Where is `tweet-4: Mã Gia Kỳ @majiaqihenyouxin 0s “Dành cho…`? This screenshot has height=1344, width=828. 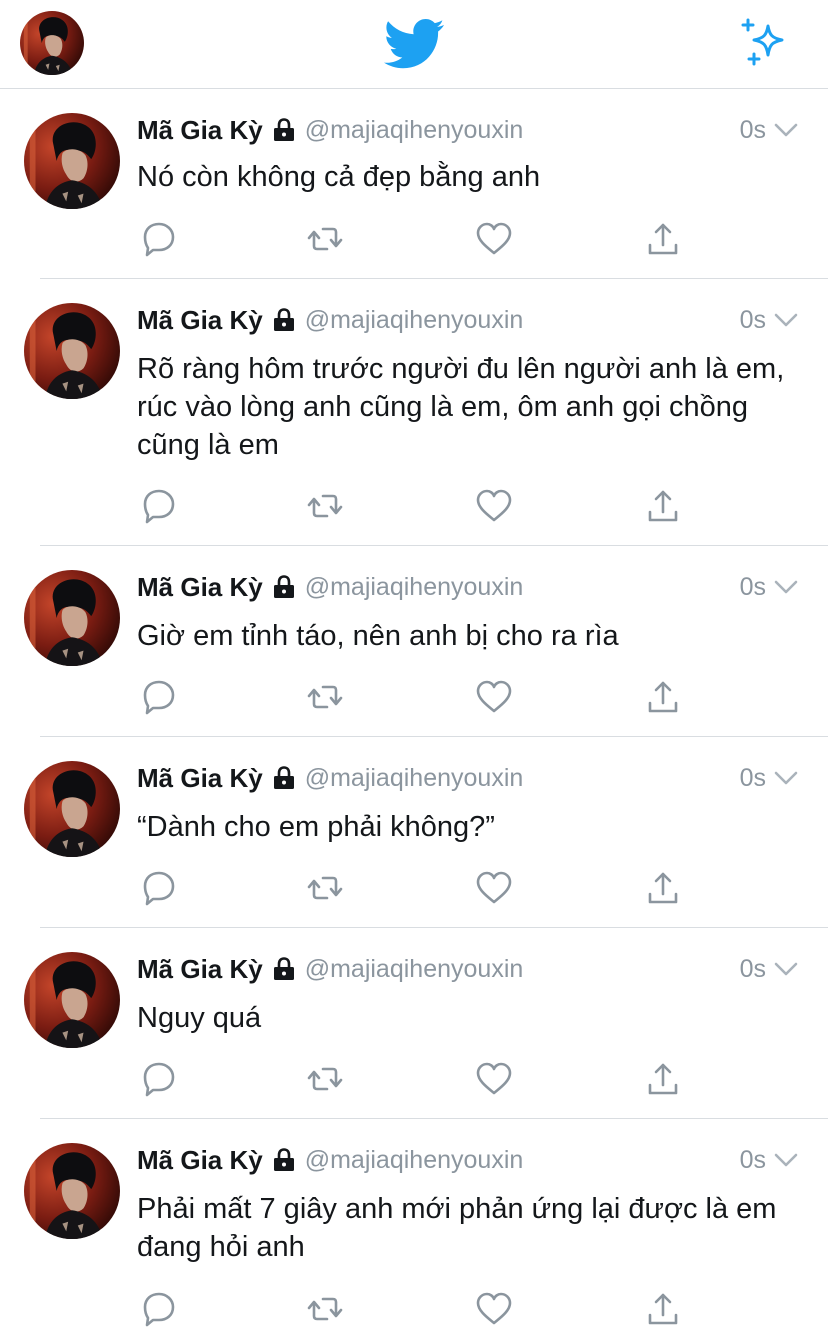 tweet-4: Mã Gia Kỳ @majiaqihenyouxin 0s “Dành cho… is located at coordinates (414, 832).